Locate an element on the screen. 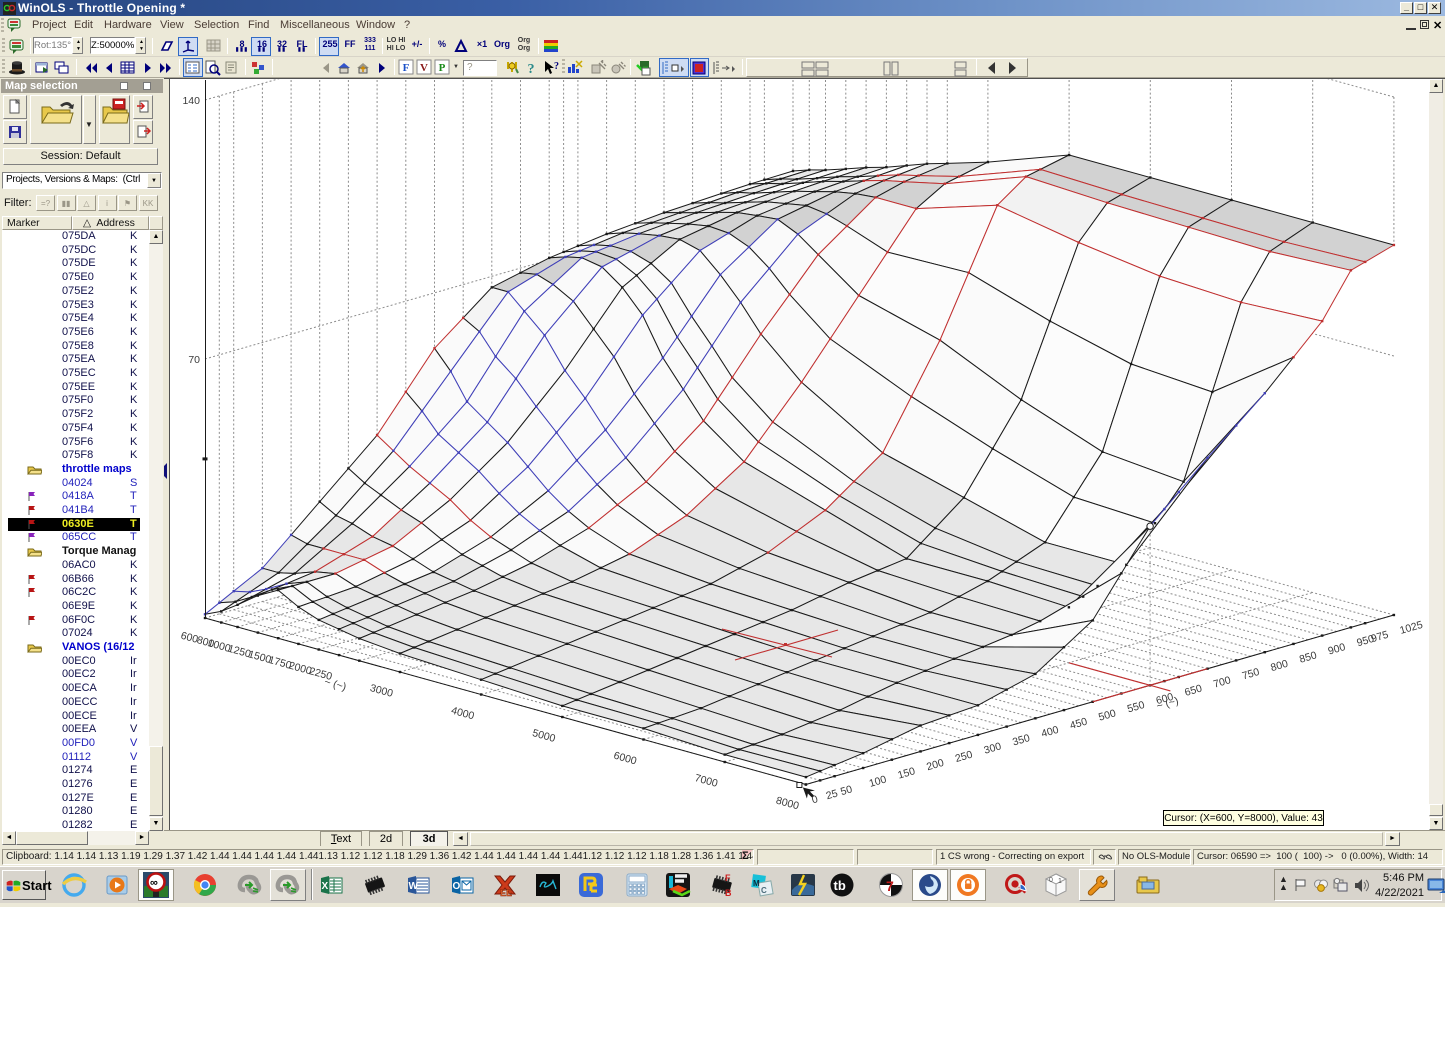 The image size is (1445, 1041). svg-text: B is located at coordinates (728, 893).